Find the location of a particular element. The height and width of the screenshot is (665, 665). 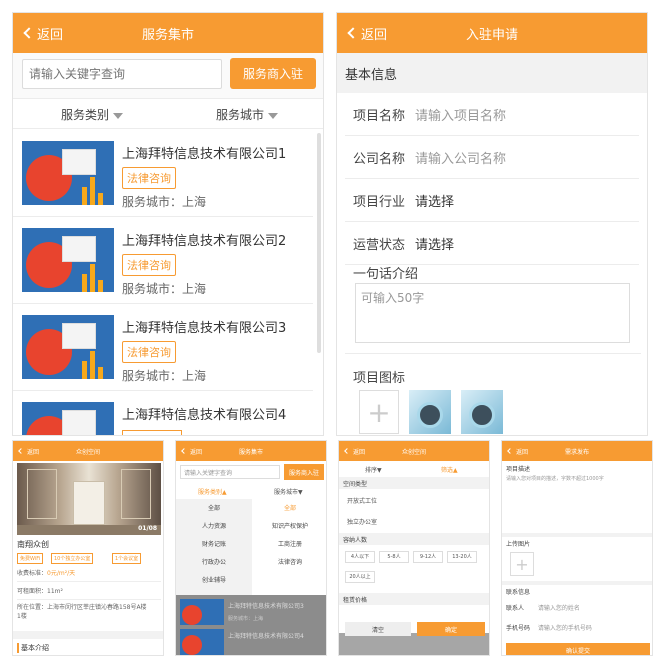

contact-name-row: 联系人 请输入您的姓名 is located at coordinates (578, 607).